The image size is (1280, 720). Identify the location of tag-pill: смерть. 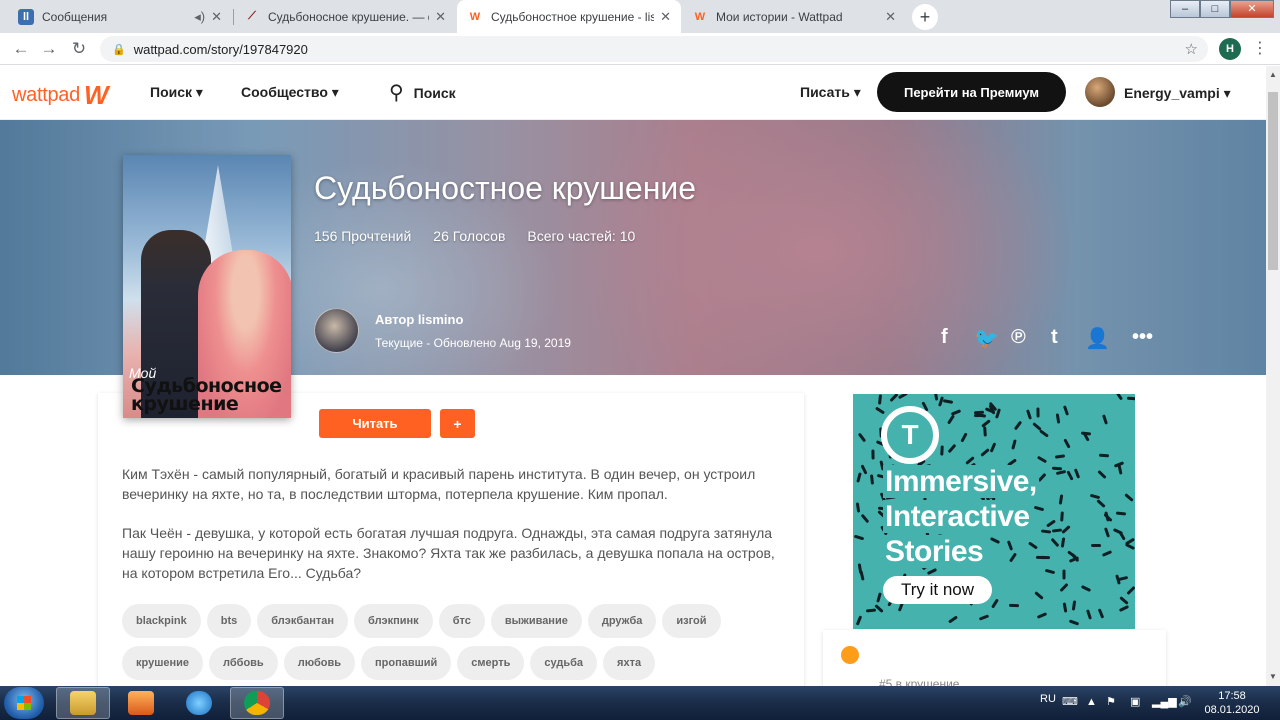
(491, 663).